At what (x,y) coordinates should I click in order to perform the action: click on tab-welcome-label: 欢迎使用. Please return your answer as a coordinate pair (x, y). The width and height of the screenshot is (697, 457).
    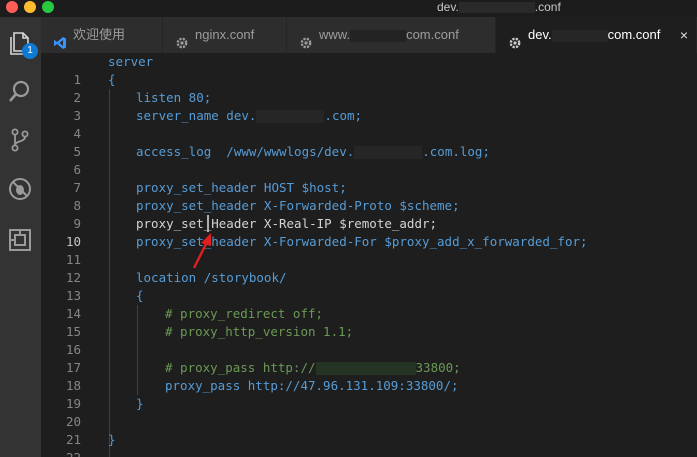
    Looking at the image, I should click on (99, 34).